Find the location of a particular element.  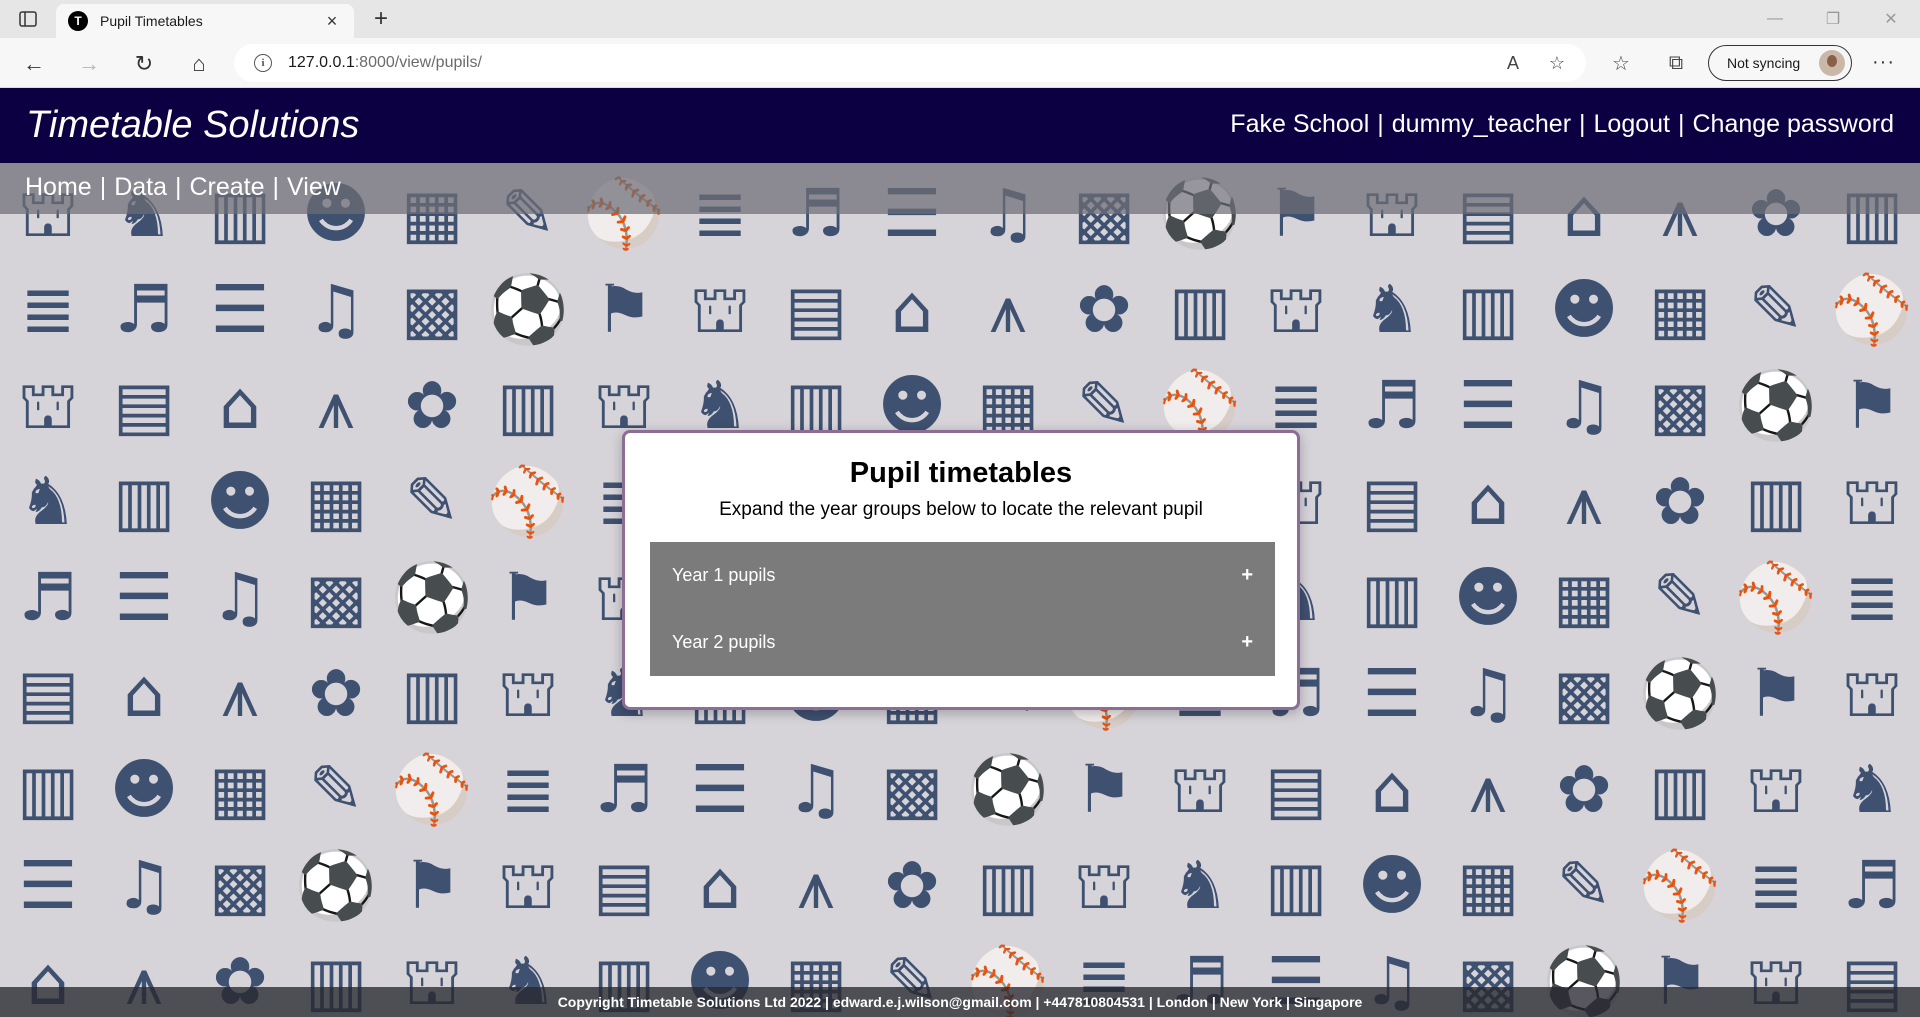

url-path: :8000/view/pupils/ is located at coordinates (418, 62).